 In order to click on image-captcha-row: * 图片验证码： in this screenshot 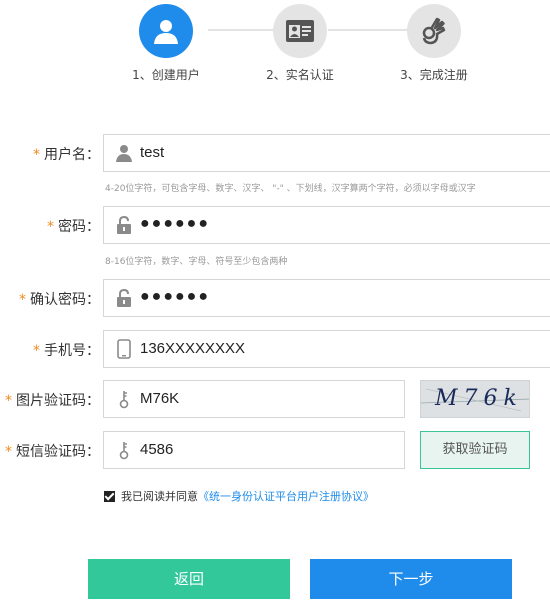, I will do `click(50, 399)`.